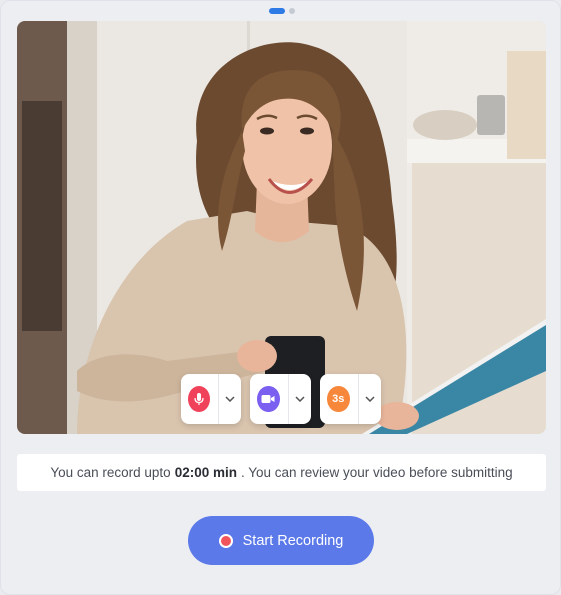 The image size is (561, 595). Describe the element at coordinates (199, 399) in the screenshot. I see `microphone-icon` at that location.